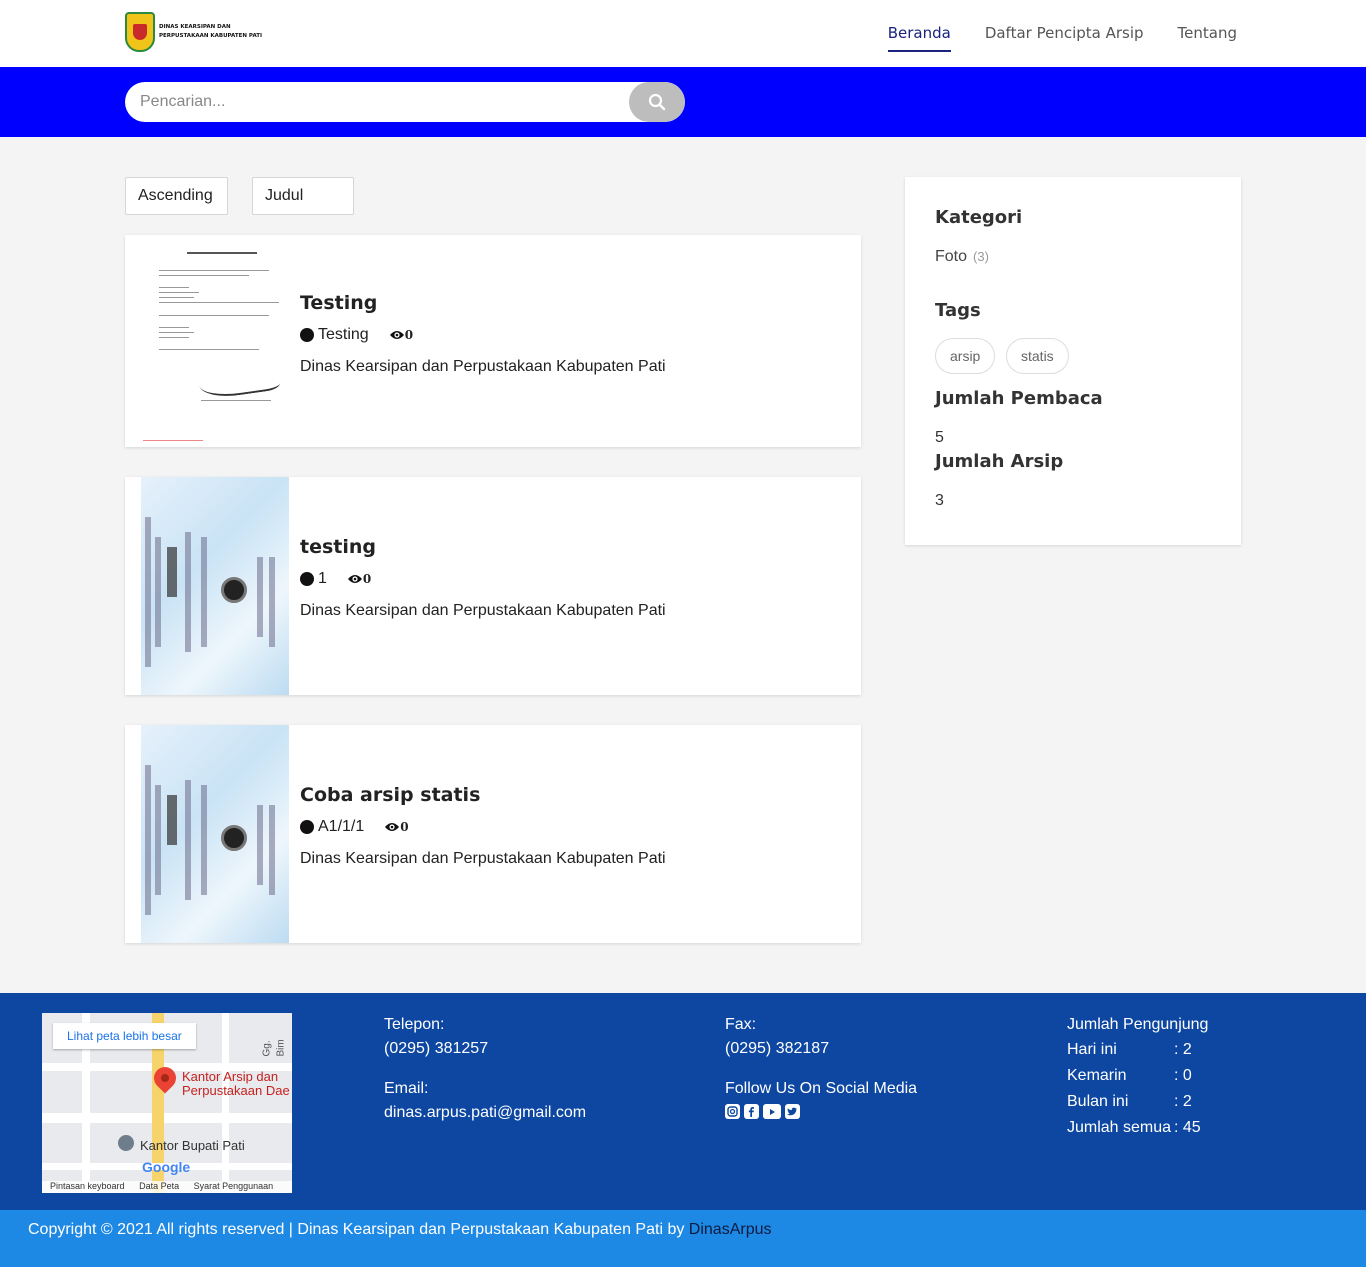  What do you see at coordinates (124, 1036) in the screenshot?
I see `map-enlarge-link: Lihat peta lebih besar` at bounding box center [124, 1036].